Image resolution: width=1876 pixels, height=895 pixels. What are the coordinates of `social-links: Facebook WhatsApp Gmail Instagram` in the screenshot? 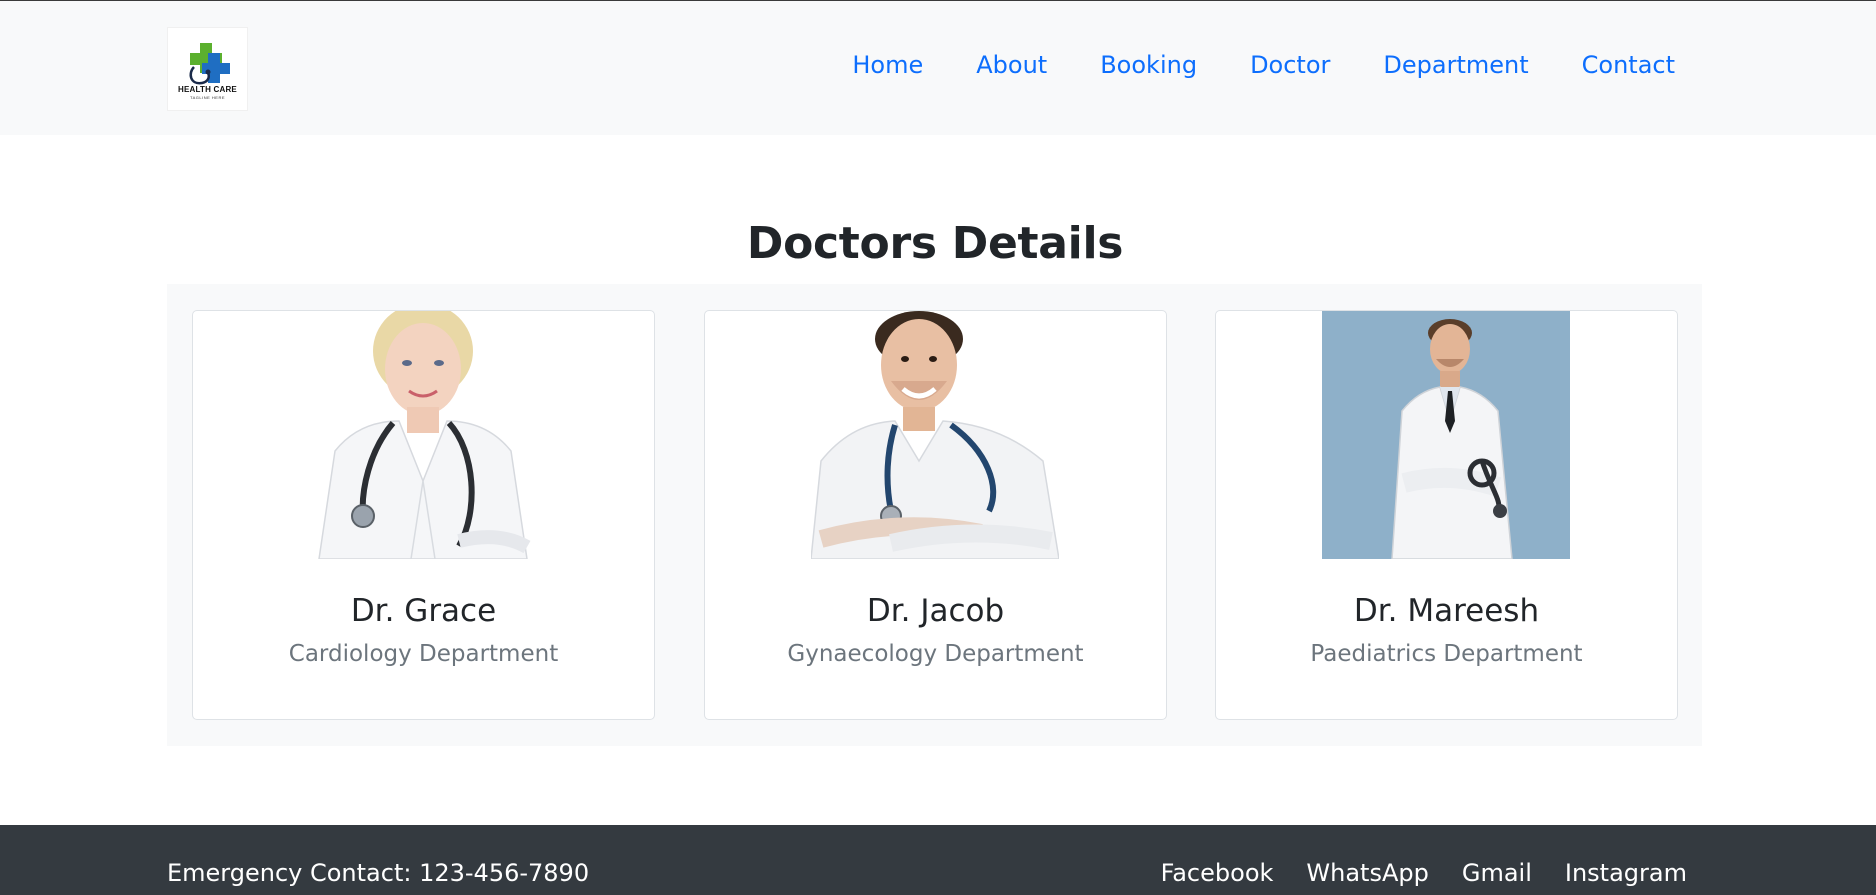 It's located at (1424, 873).